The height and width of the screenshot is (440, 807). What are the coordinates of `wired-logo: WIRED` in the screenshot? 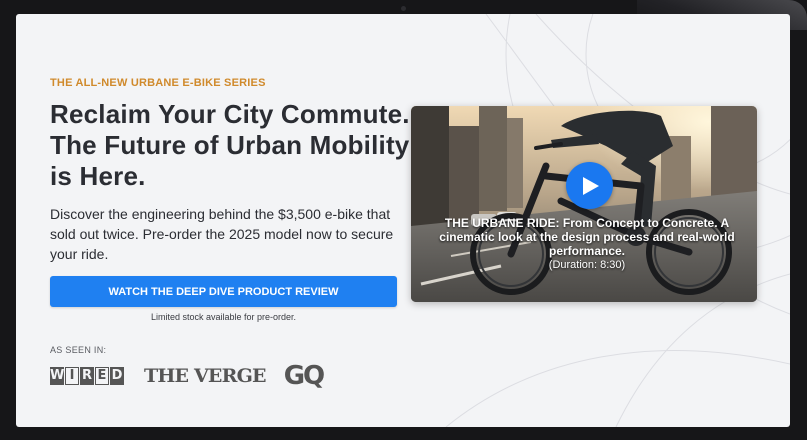 It's located at (87, 376).